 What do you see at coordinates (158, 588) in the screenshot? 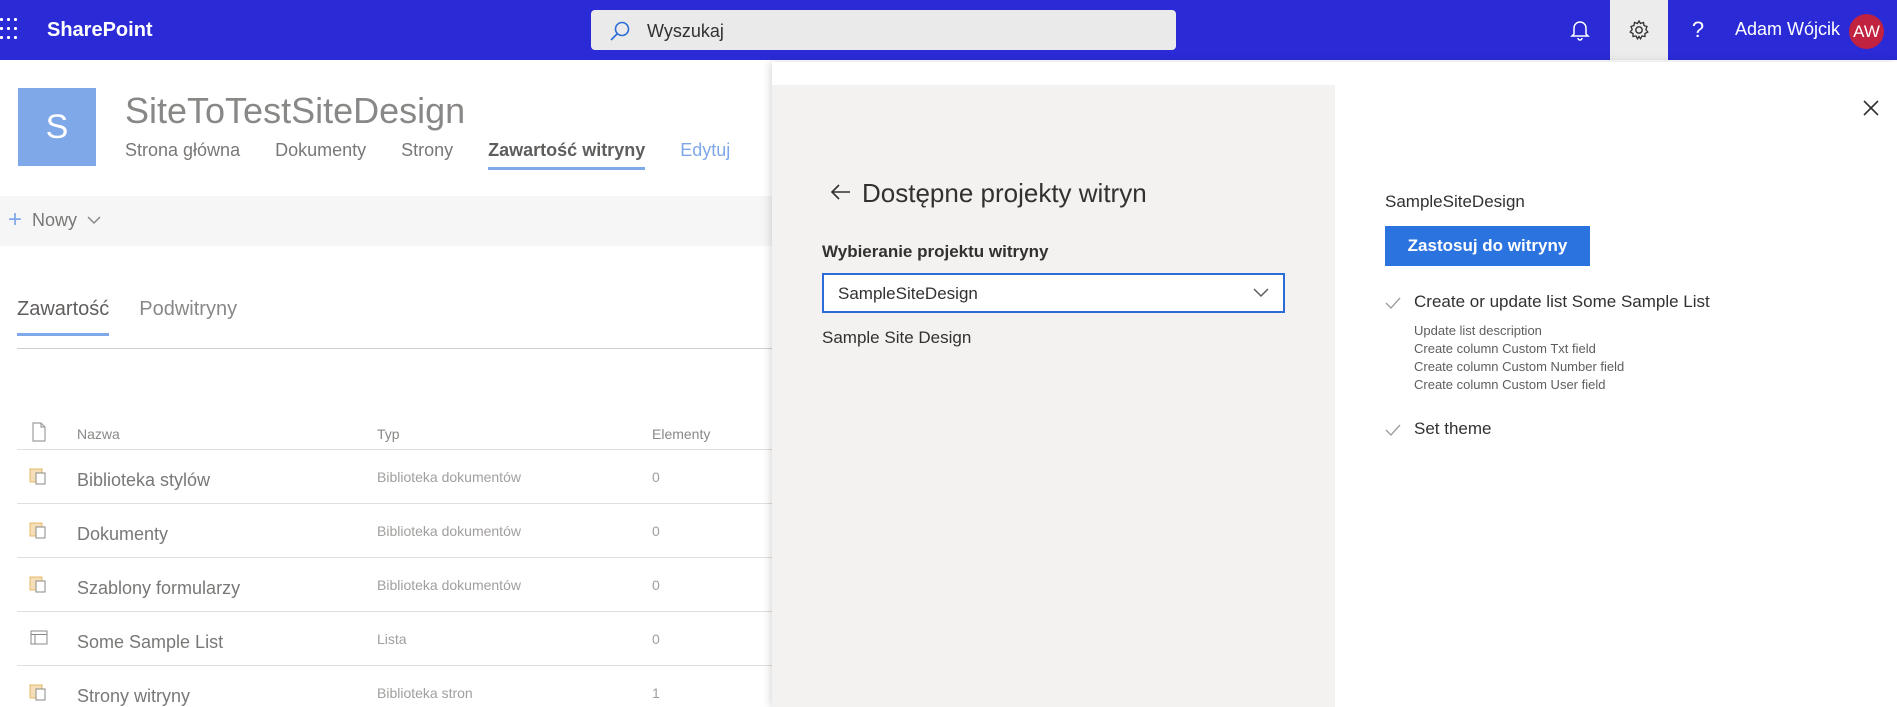
I see `item-name: Szablony formularzy` at bounding box center [158, 588].